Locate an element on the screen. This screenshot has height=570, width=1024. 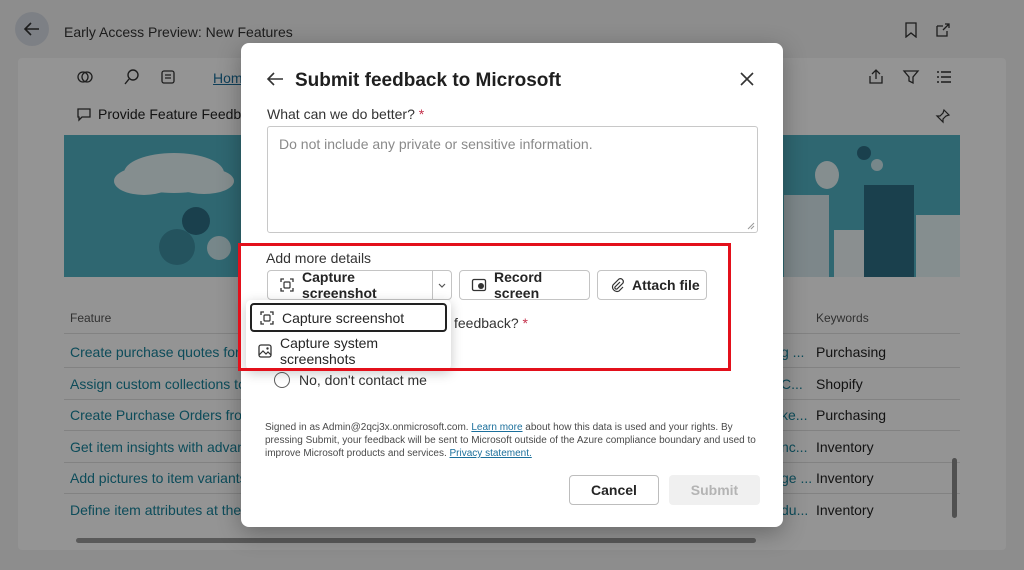
close-icon is located at coordinates (747, 79).